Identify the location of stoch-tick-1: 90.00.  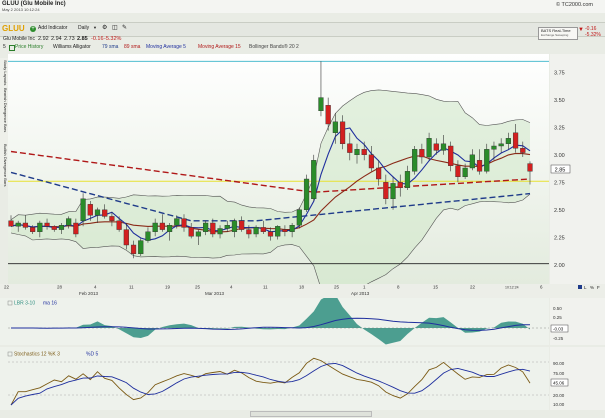
(559, 363).